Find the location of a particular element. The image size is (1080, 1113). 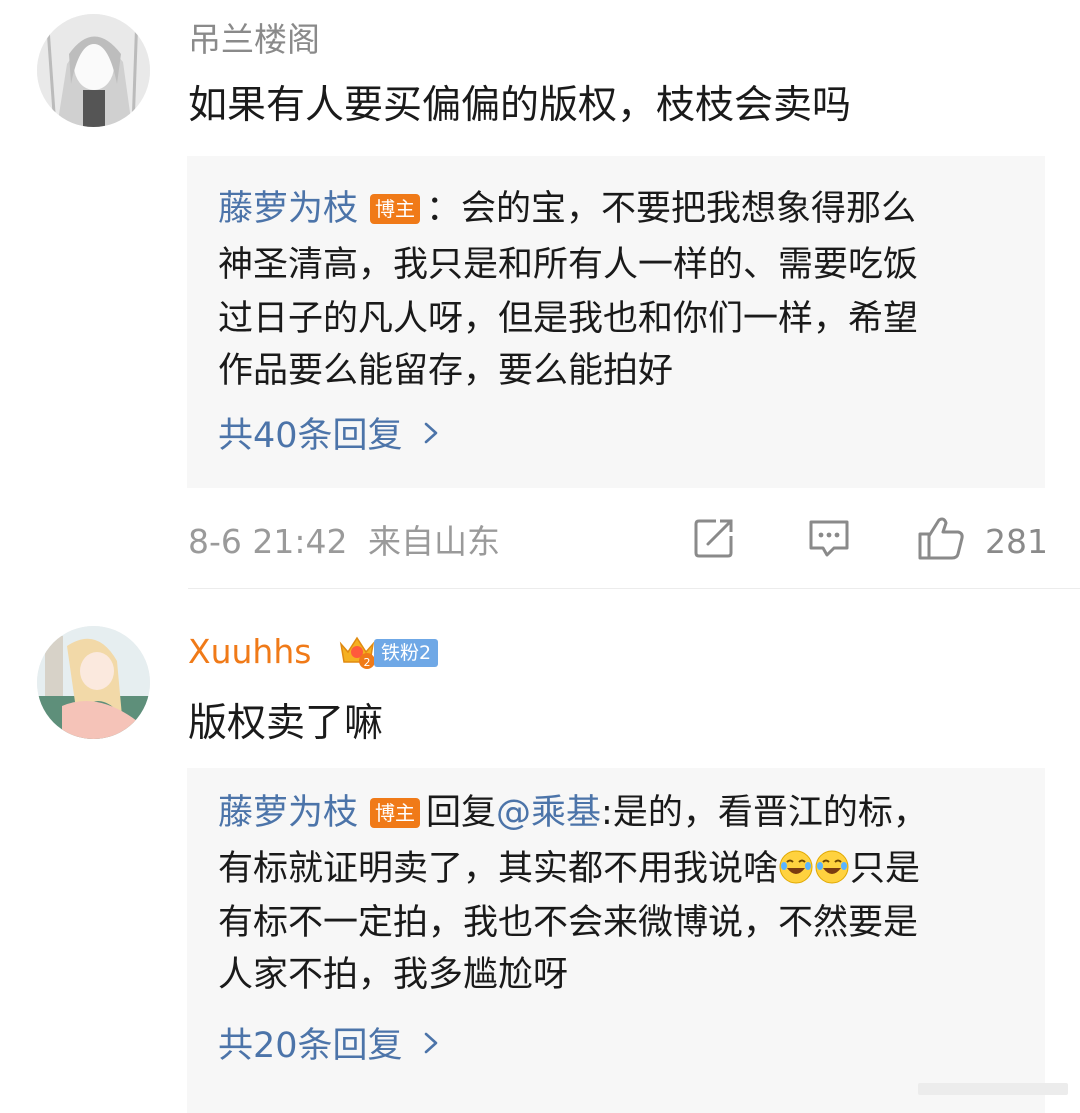

reply-text: 过日子的凡人呀，但是我也和你们一样，希望 is located at coordinates (568, 319).